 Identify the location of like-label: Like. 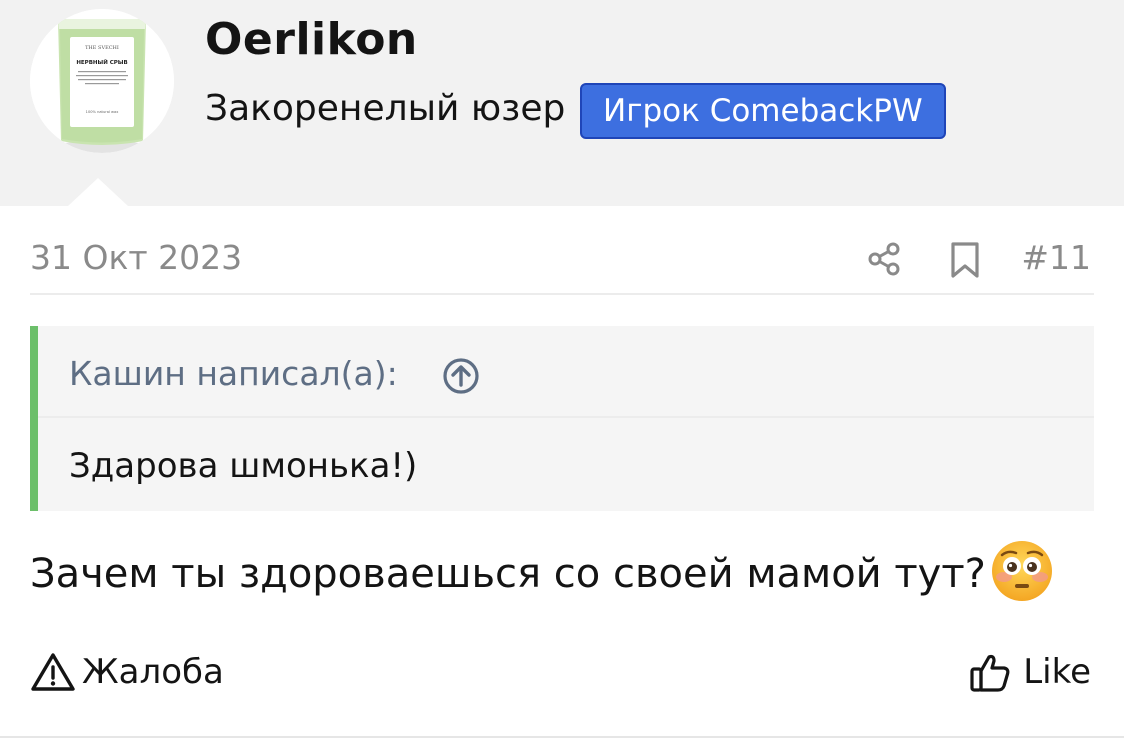
(1057, 672).